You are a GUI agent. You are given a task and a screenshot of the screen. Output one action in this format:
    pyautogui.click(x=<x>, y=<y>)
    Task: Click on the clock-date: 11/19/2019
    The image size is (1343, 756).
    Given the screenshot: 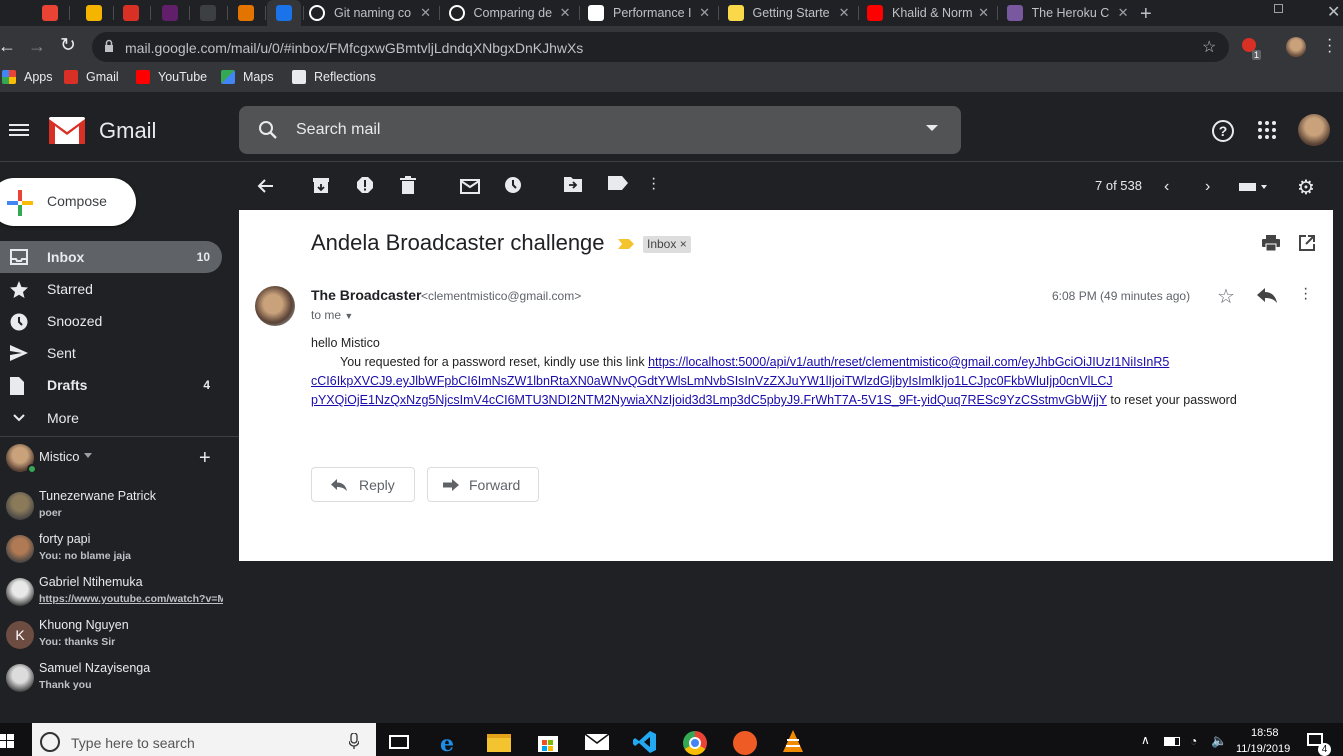 What is the action you would take?
    pyautogui.click(x=1263, y=749)
    